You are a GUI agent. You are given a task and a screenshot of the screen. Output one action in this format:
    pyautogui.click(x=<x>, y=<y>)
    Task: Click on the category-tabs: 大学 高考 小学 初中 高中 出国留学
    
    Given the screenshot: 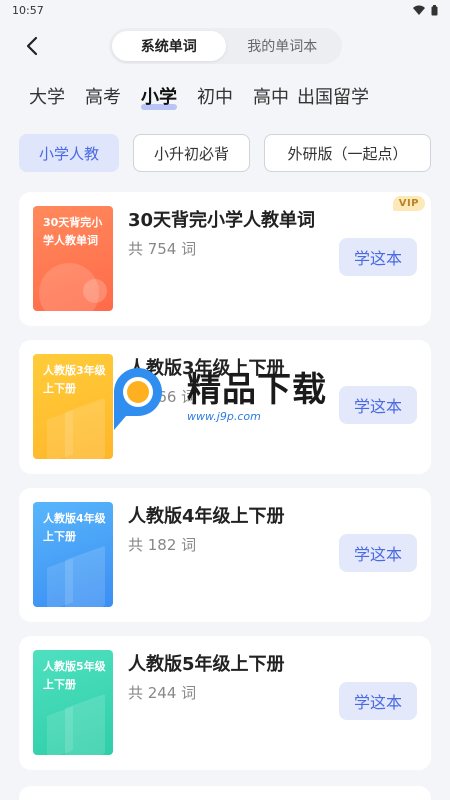 What is the action you would take?
    pyautogui.click(x=225, y=96)
    